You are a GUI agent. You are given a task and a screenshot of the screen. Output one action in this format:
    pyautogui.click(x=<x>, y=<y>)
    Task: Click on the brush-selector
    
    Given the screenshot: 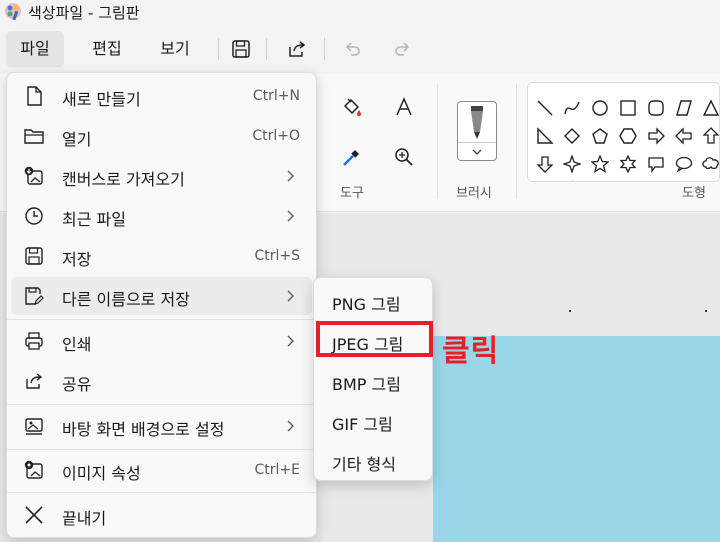 What is the action you would take?
    pyautogui.click(x=477, y=131)
    